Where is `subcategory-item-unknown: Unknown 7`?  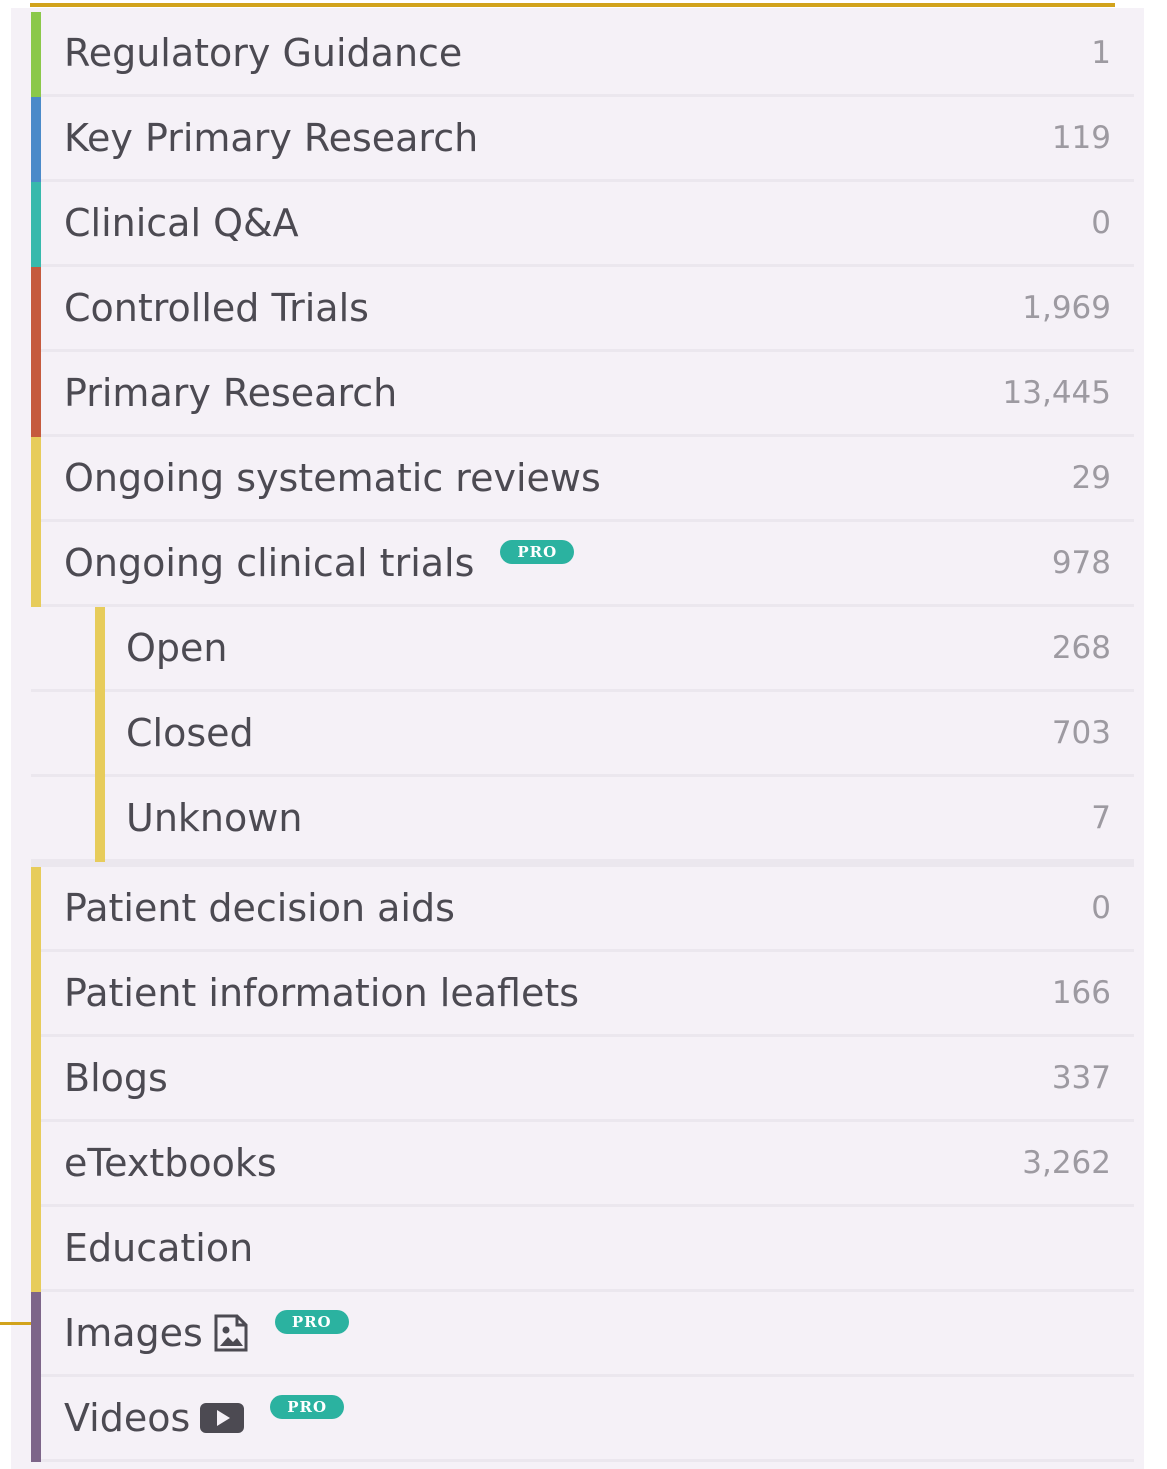 subcategory-item-unknown: Unknown 7 is located at coordinates (582, 822).